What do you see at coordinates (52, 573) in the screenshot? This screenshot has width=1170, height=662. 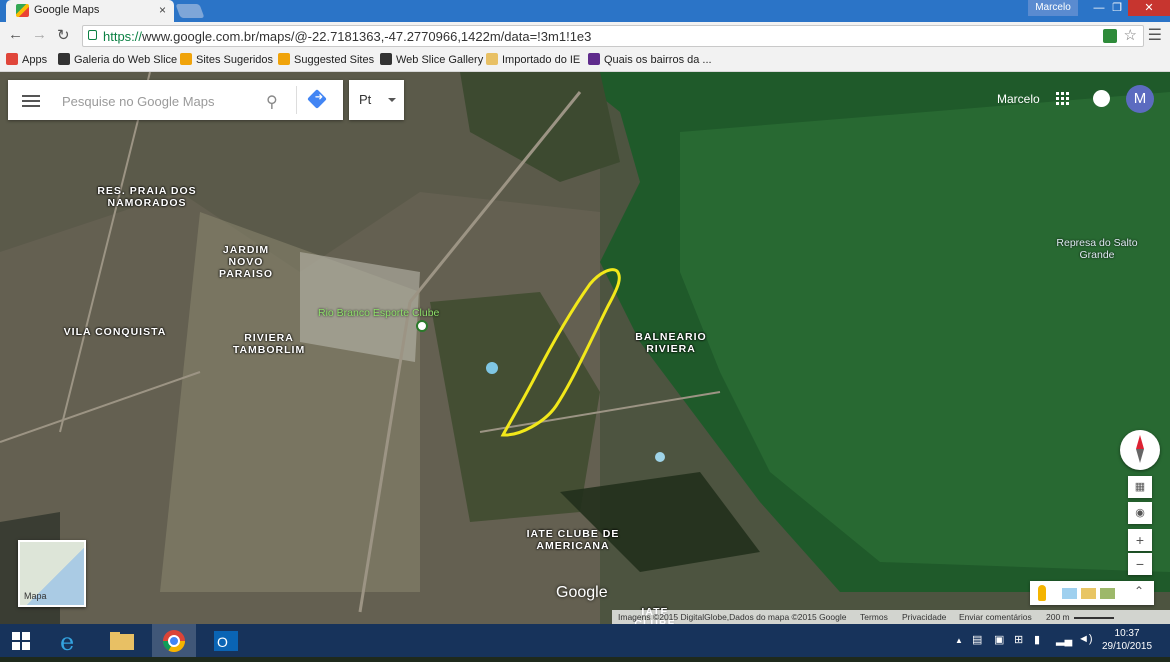 I see `map-mode-toggle: Mapa` at bounding box center [52, 573].